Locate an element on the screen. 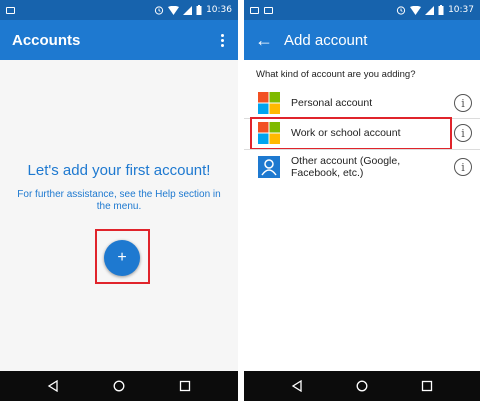 The image size is (480, 401). account-type-question: What kind of account are you adding? is located at coordinates (336, 74).